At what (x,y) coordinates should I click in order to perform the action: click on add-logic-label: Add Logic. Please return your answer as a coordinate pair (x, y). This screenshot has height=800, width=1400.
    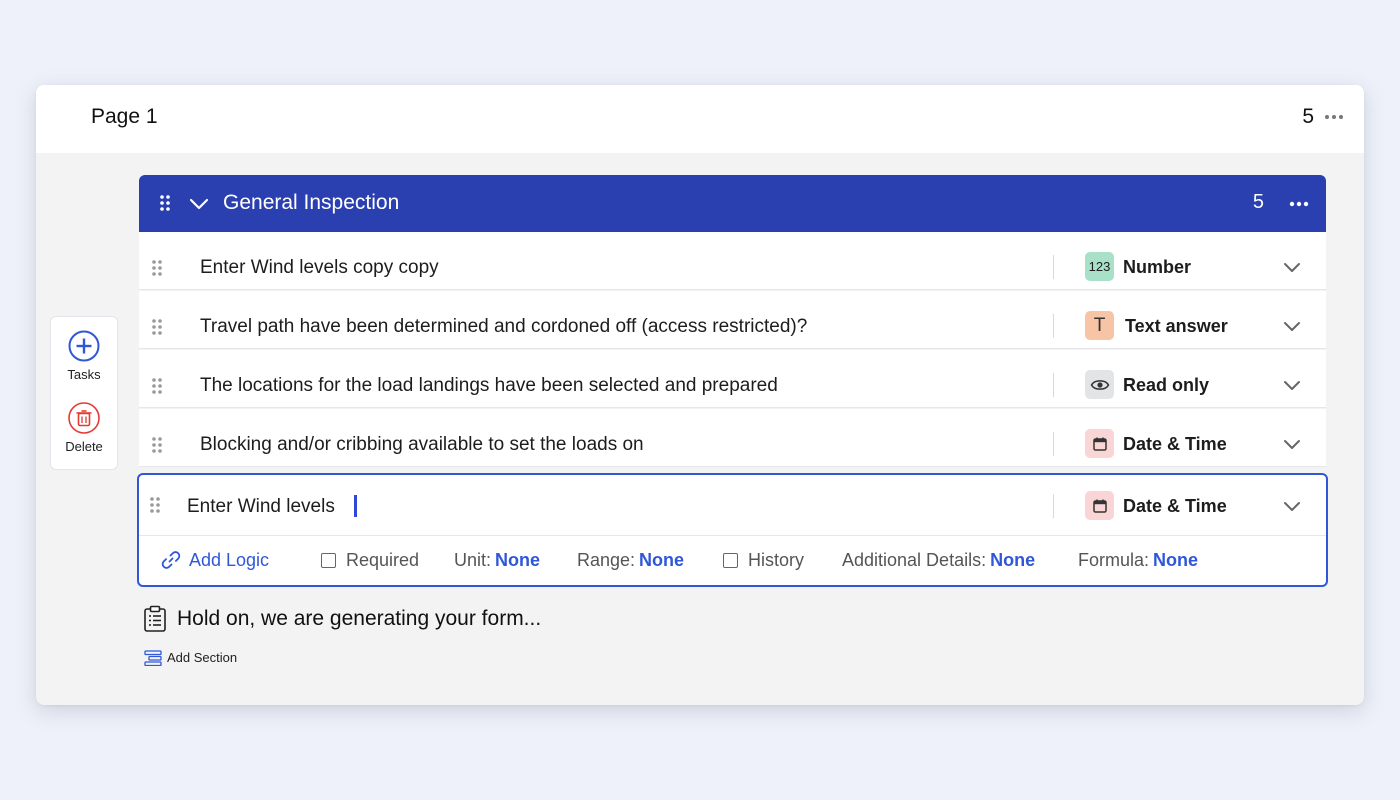
    Looking at the image, I should click on (229, 560).